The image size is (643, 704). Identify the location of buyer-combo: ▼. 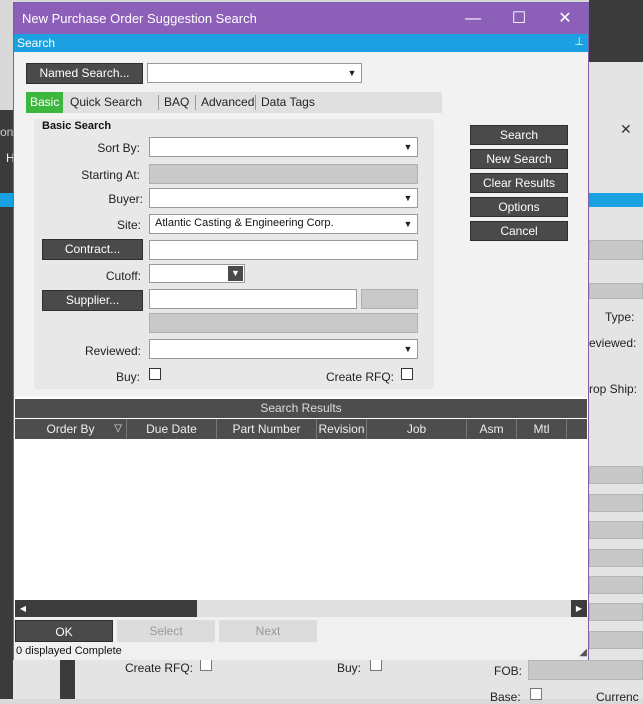
(283, 198).